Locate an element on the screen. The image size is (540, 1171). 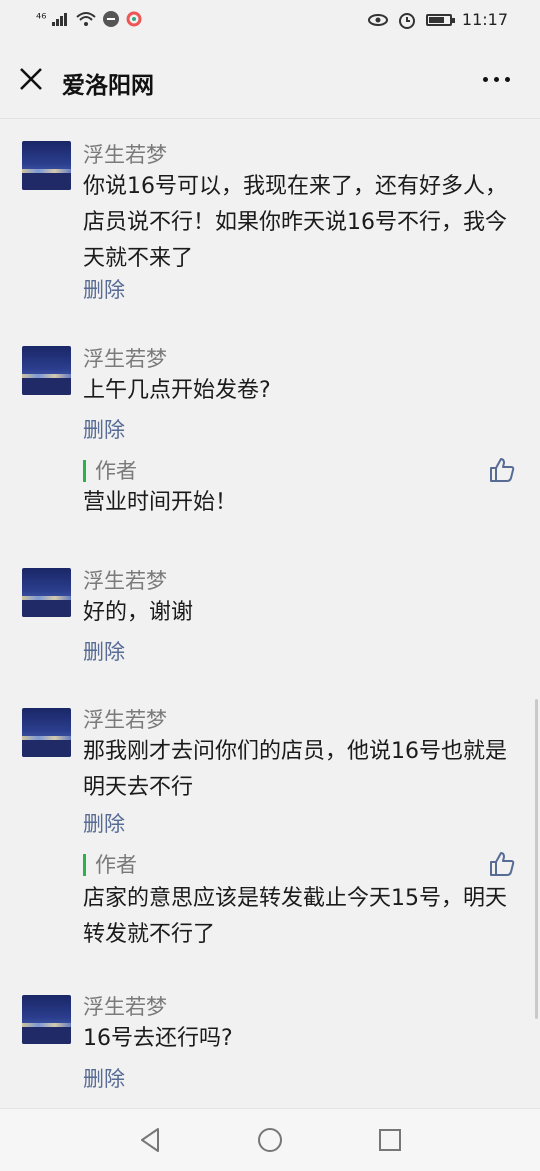
close-icon is located at coordinates (31, 79).